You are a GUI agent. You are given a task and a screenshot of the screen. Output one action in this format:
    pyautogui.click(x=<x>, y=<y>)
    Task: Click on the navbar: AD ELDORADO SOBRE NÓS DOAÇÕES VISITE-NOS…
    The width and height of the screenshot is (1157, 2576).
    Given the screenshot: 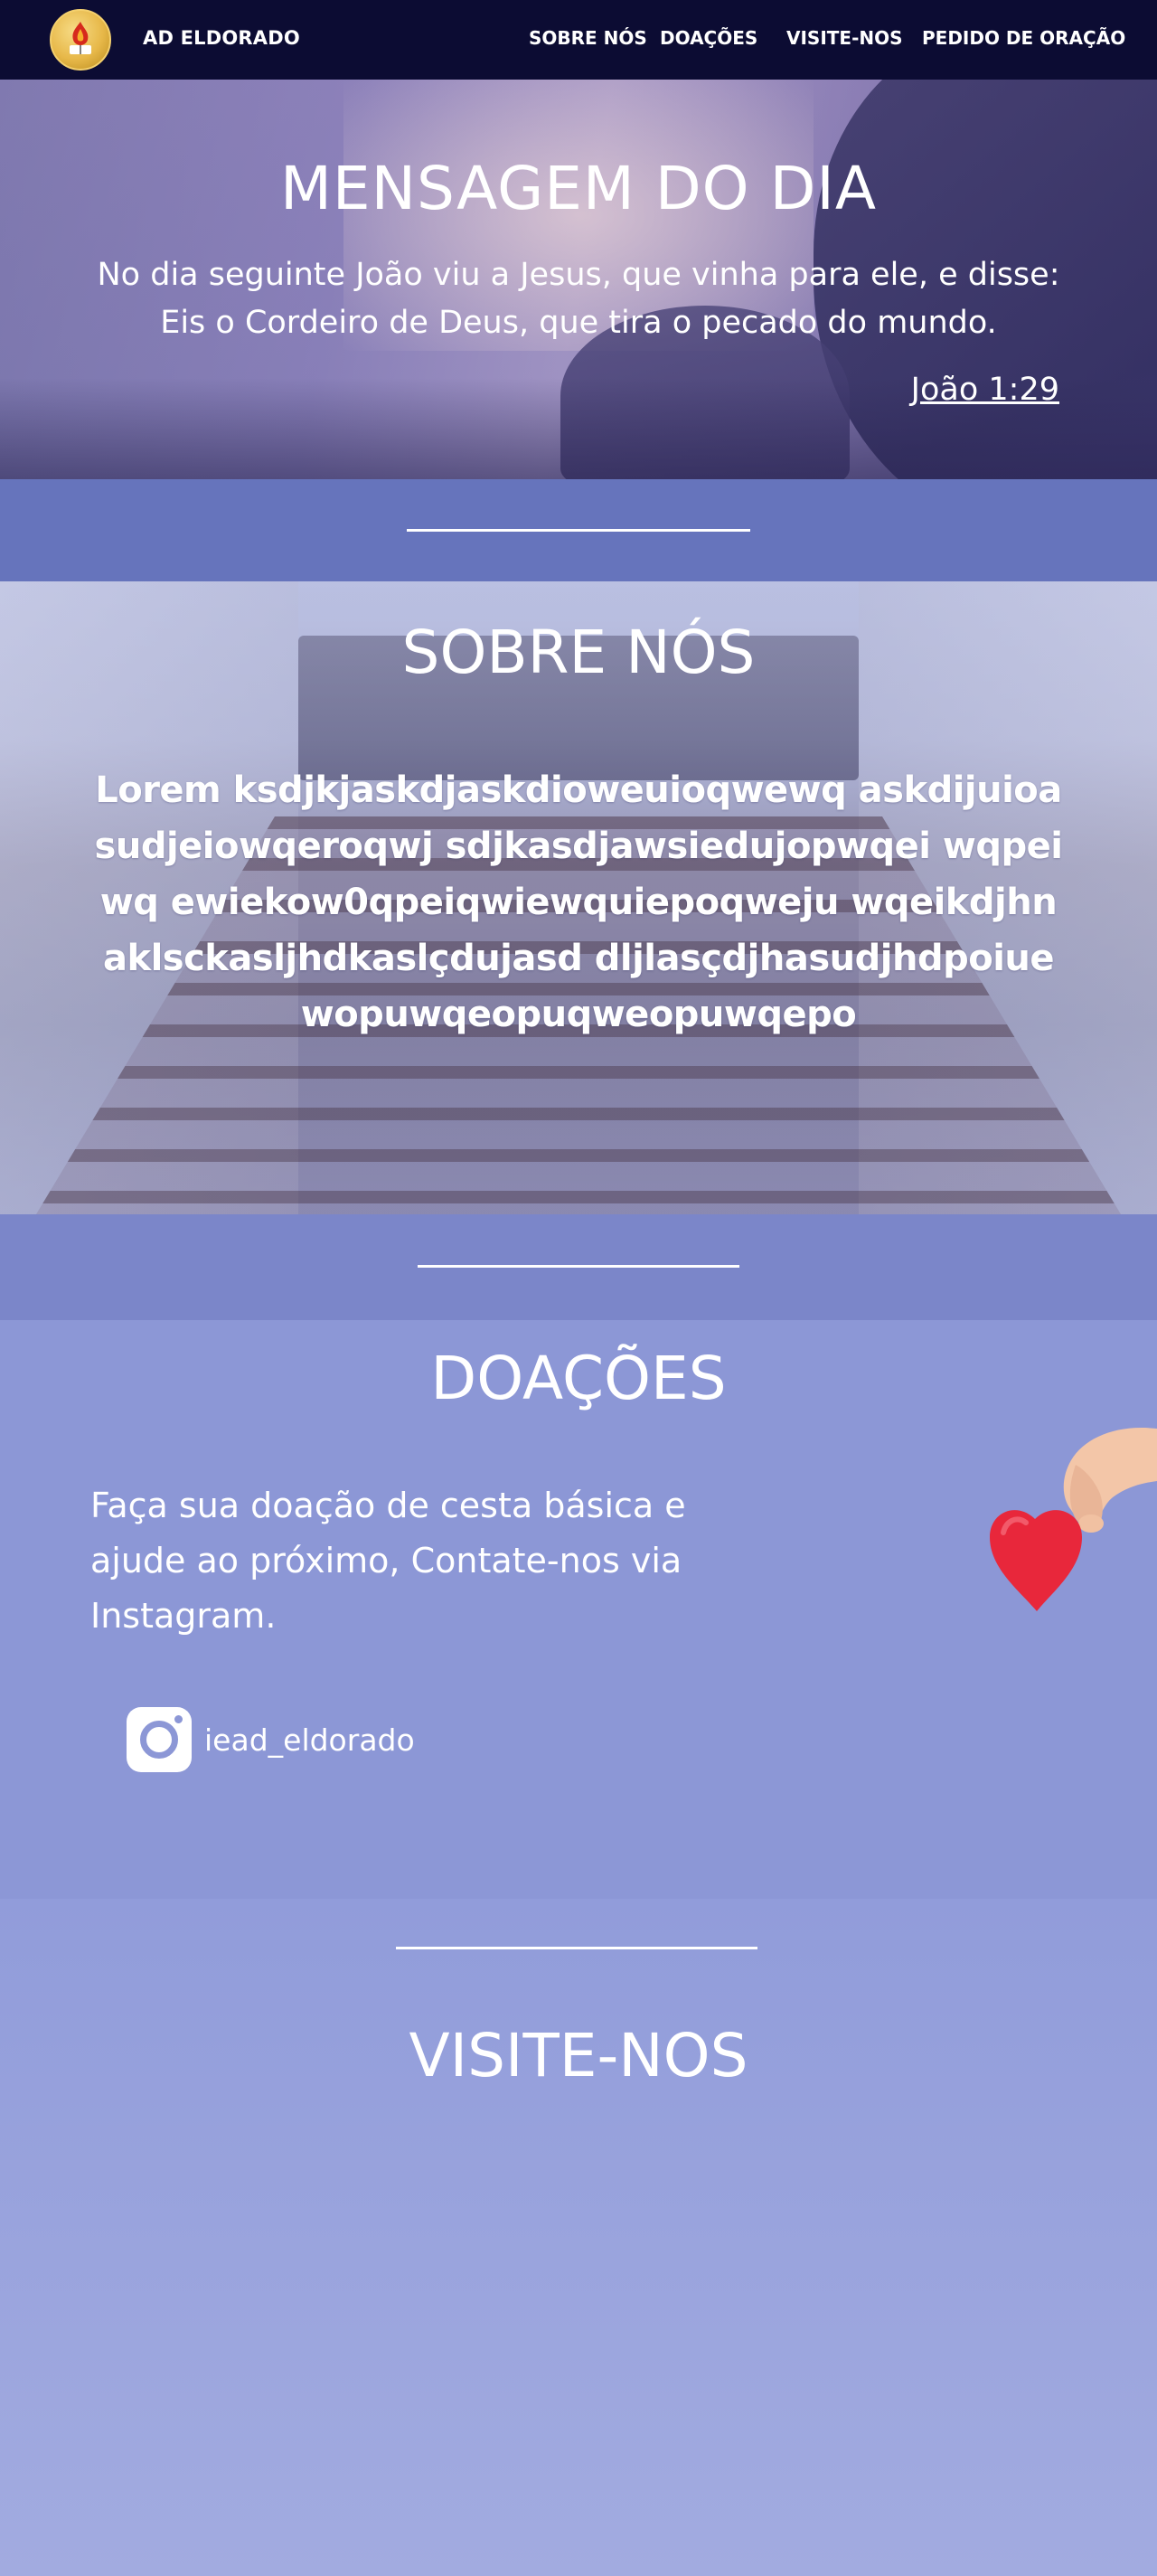 What is the action you would take?
    pyautogui.click(x=578, y=40)
    